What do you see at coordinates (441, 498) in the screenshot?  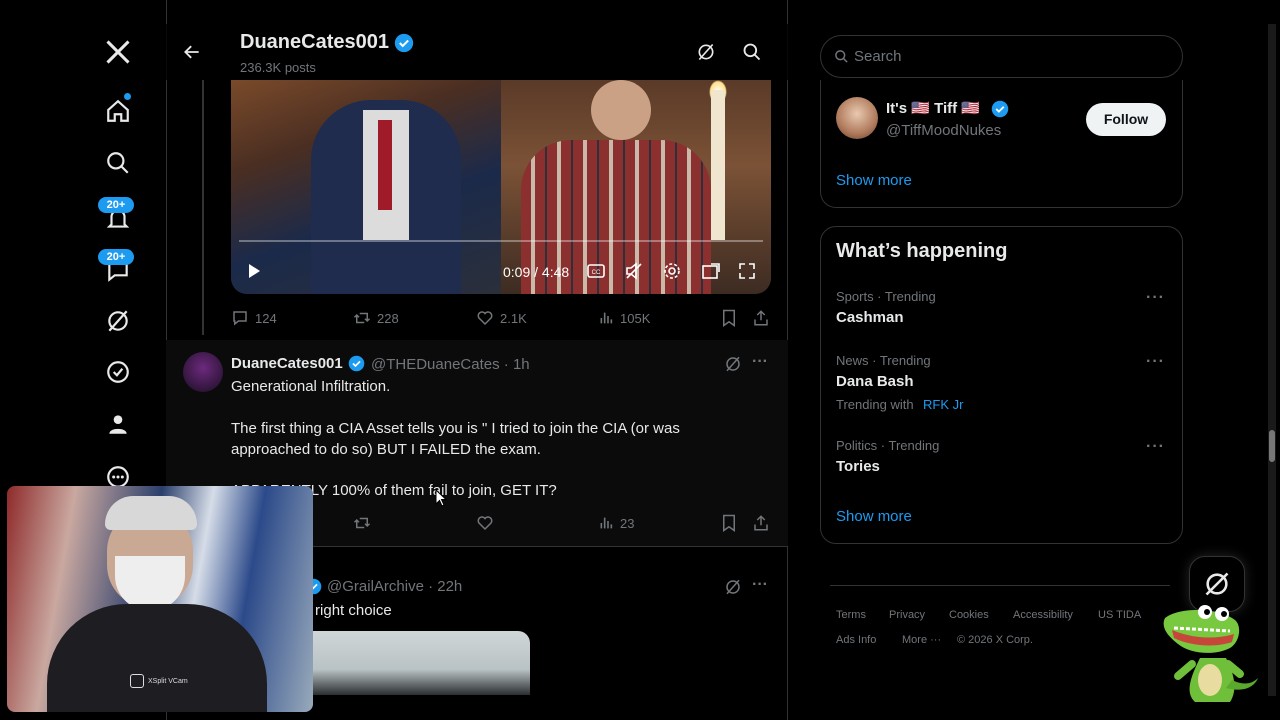 I see `mouse-cursor` at bounding box center [441, 498].